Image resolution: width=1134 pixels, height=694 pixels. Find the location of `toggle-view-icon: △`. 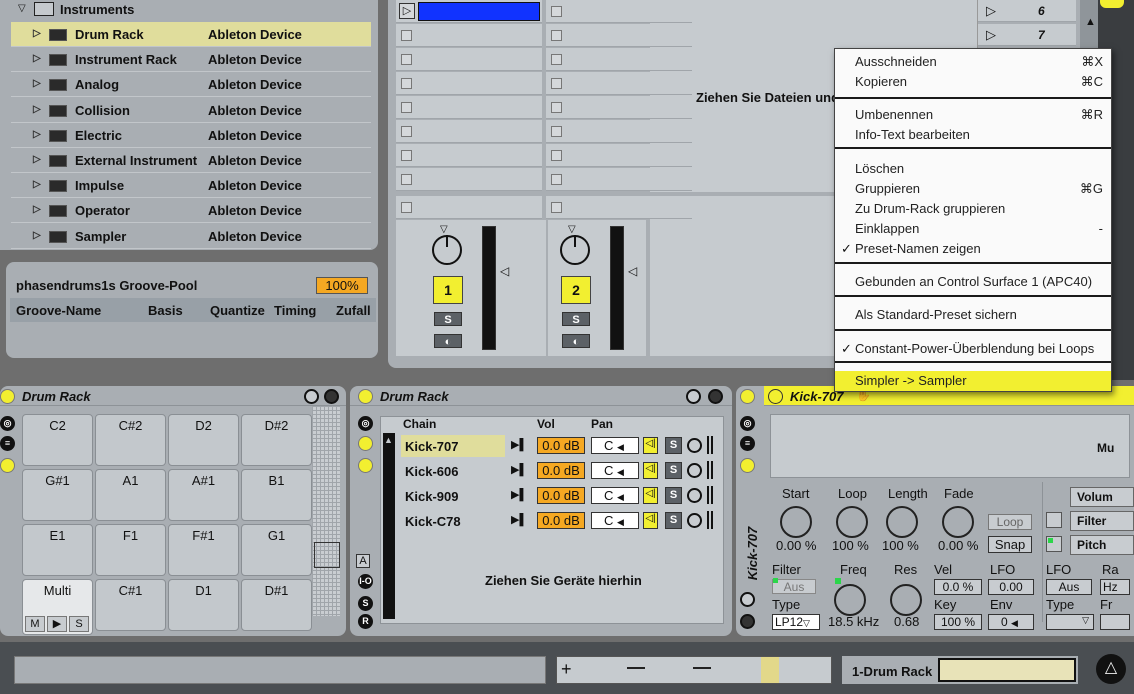

toggle-view-icon: △ is located at coordinates (1111, 669).